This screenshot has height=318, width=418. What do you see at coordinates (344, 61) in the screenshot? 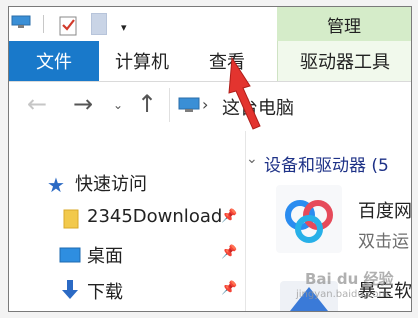
I see `tab-drive-tools: 驱动器工具` at bounding box center [344, 61].